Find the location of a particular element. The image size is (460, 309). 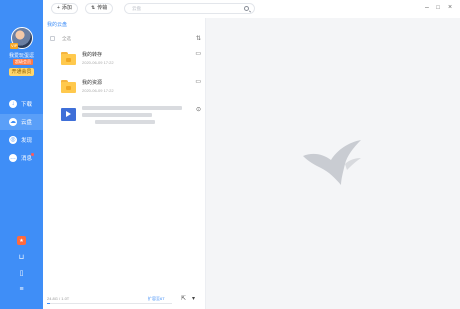

storage-progress is located at coordinates (109, 303).